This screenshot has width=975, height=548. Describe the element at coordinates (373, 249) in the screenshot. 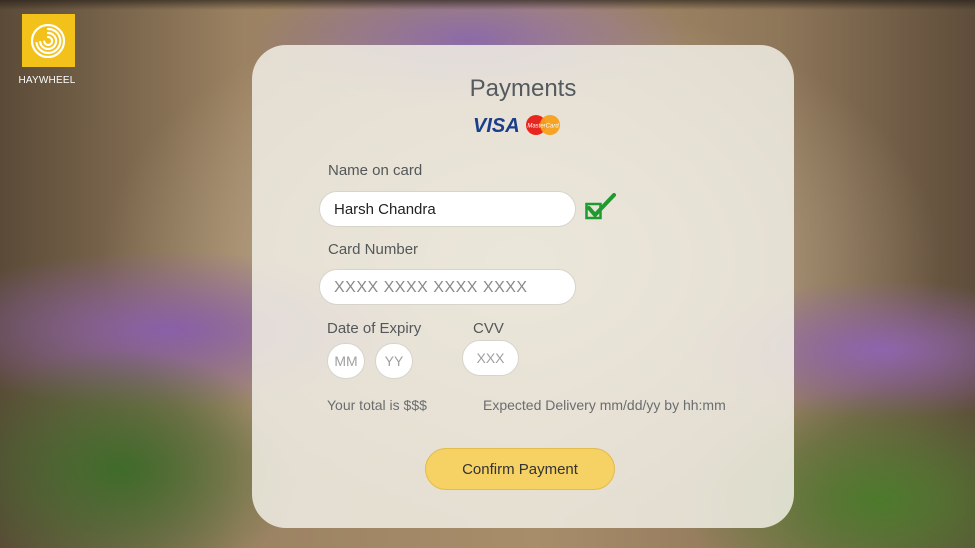

I see `card-number-label: Card Number` at that location.